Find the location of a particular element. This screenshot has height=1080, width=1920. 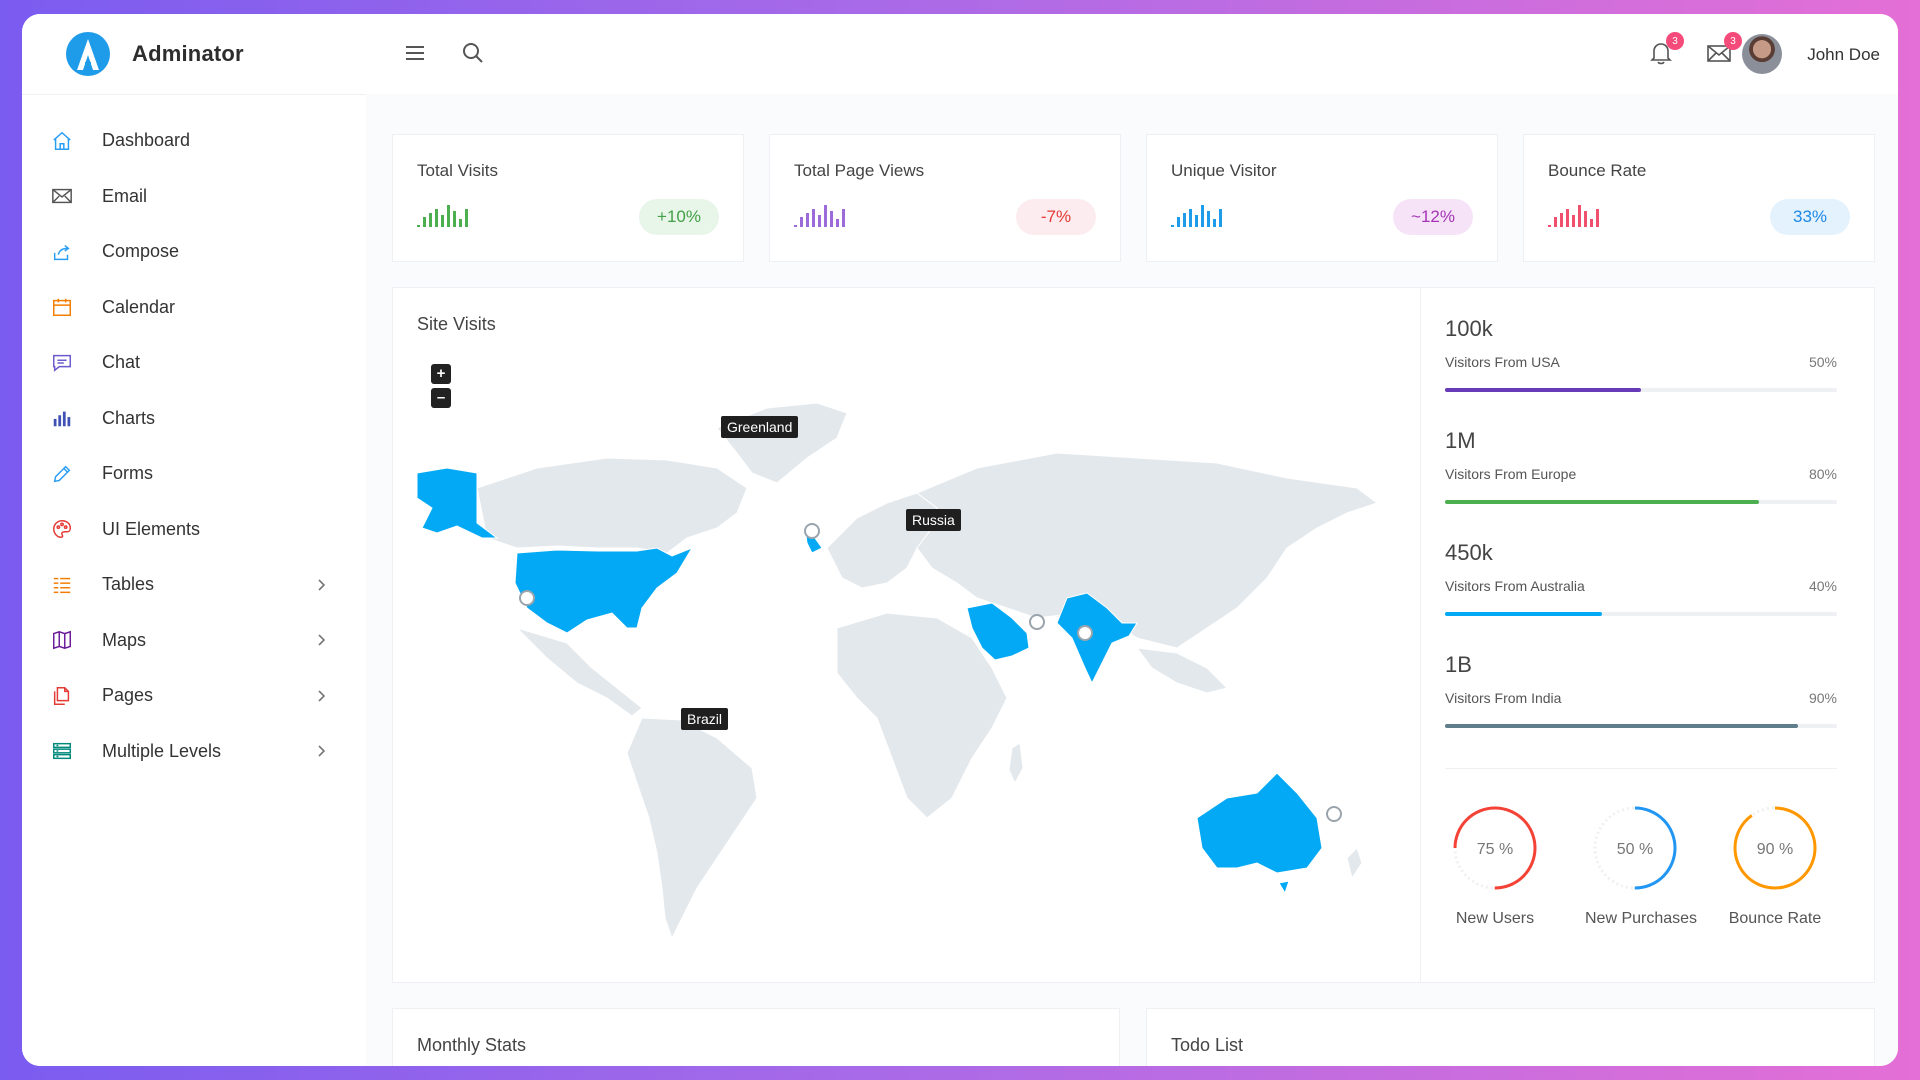

donut-chart: 75 % is located at coordinates (1495, 848).